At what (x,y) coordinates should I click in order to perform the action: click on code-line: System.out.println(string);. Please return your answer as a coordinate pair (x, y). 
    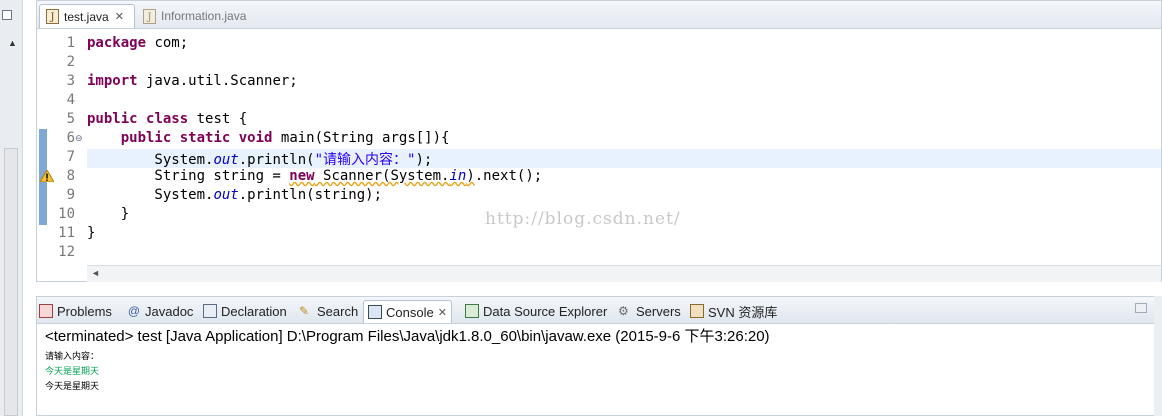
    Looking at the image, I should click on (234, 195).